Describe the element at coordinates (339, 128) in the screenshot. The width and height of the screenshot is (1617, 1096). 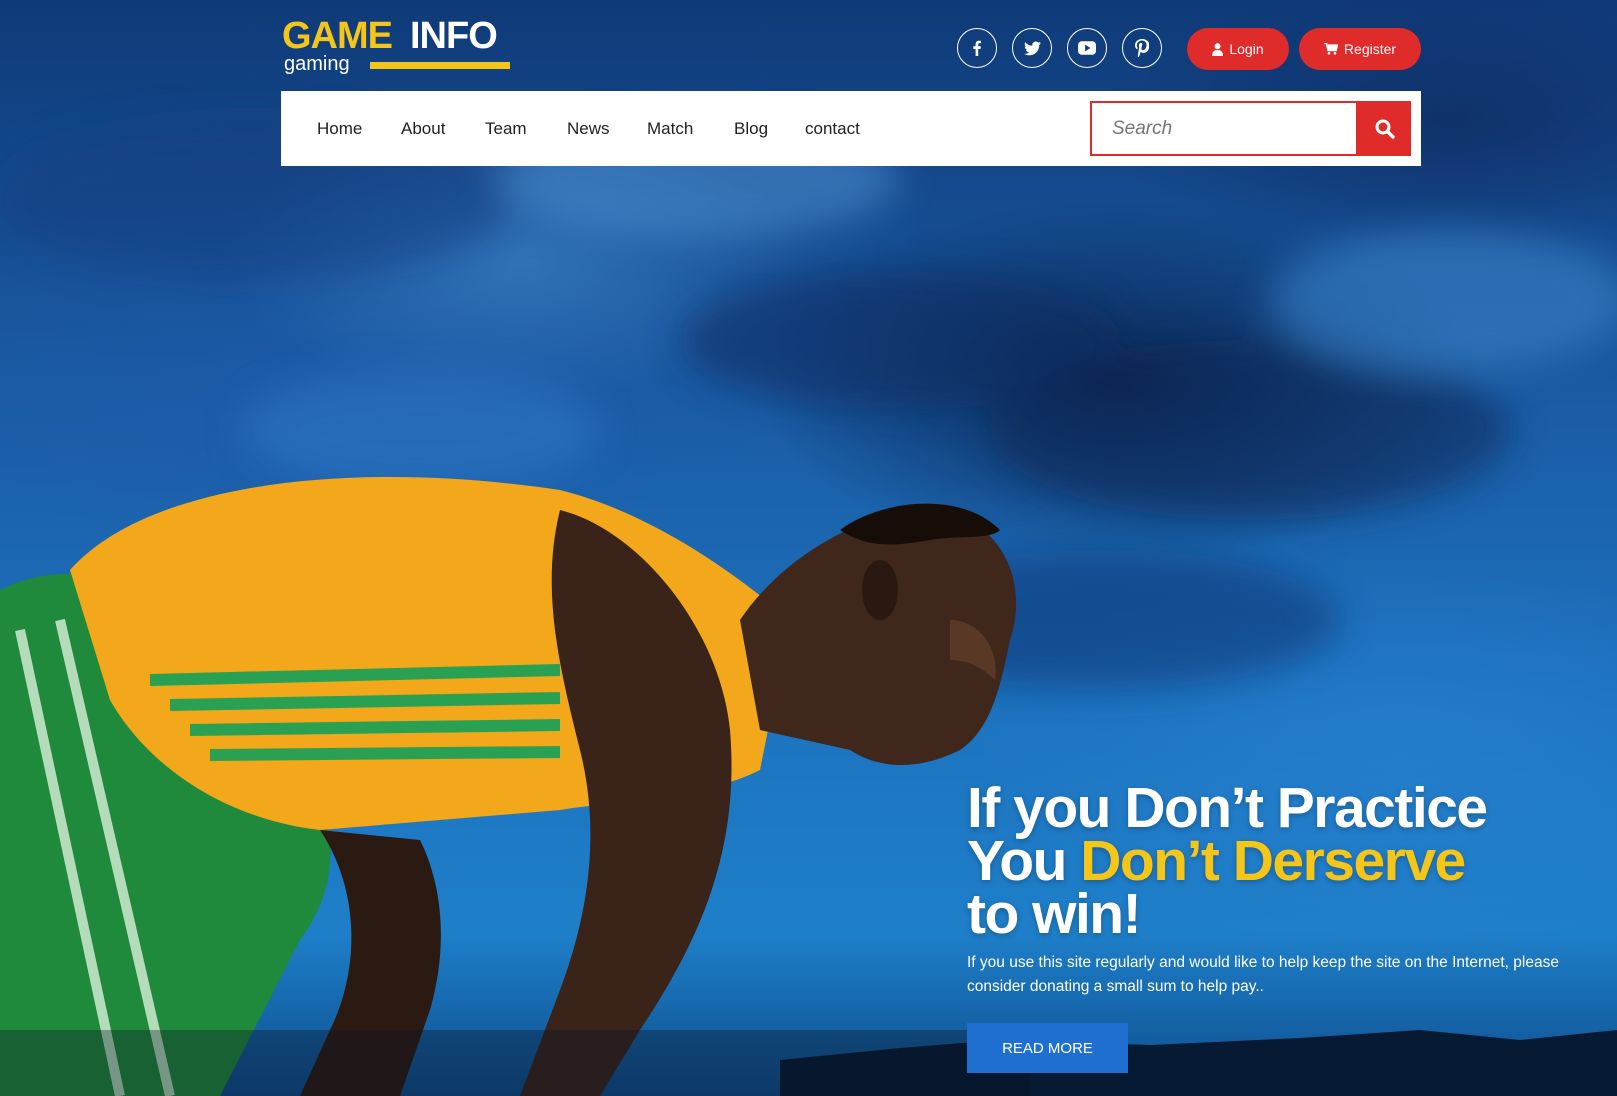
I see `nav-item-home: Home` at that location.